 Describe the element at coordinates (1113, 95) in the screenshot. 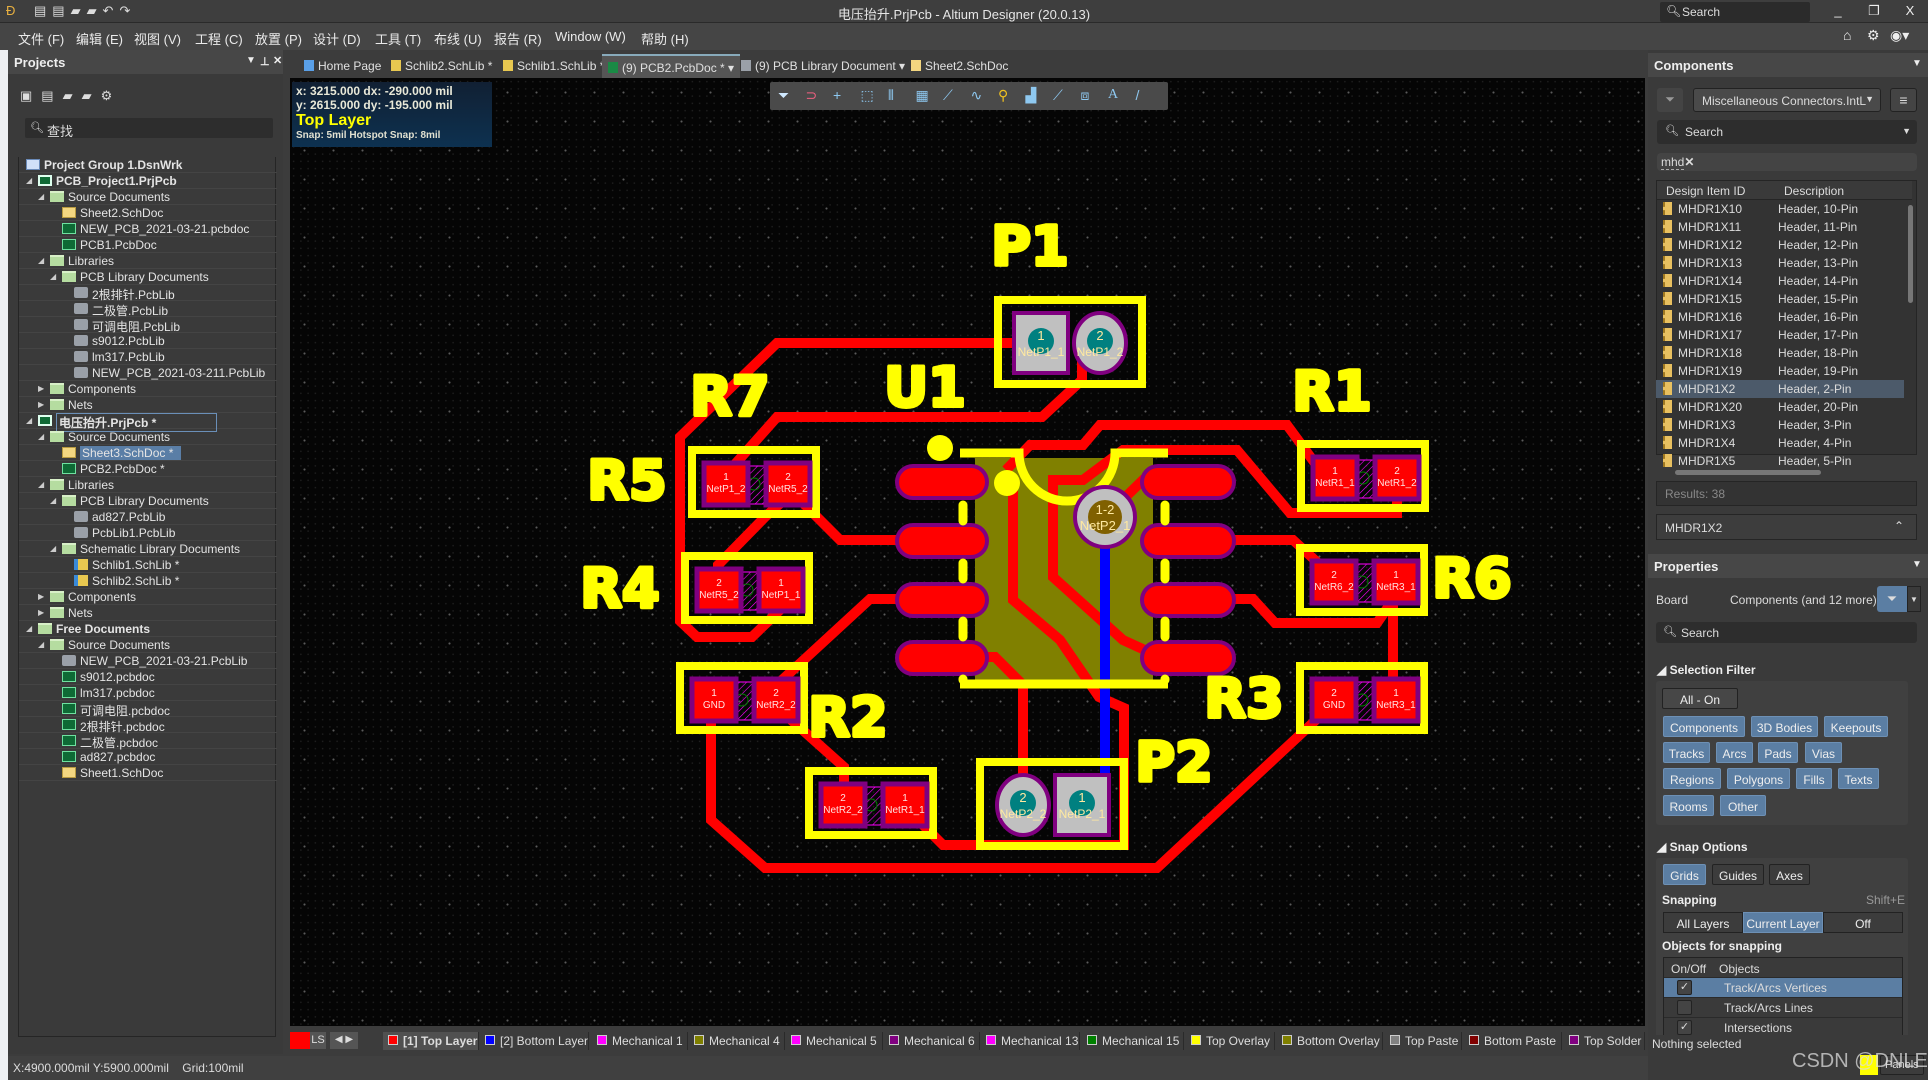

I see `text-icon: A` at that location.